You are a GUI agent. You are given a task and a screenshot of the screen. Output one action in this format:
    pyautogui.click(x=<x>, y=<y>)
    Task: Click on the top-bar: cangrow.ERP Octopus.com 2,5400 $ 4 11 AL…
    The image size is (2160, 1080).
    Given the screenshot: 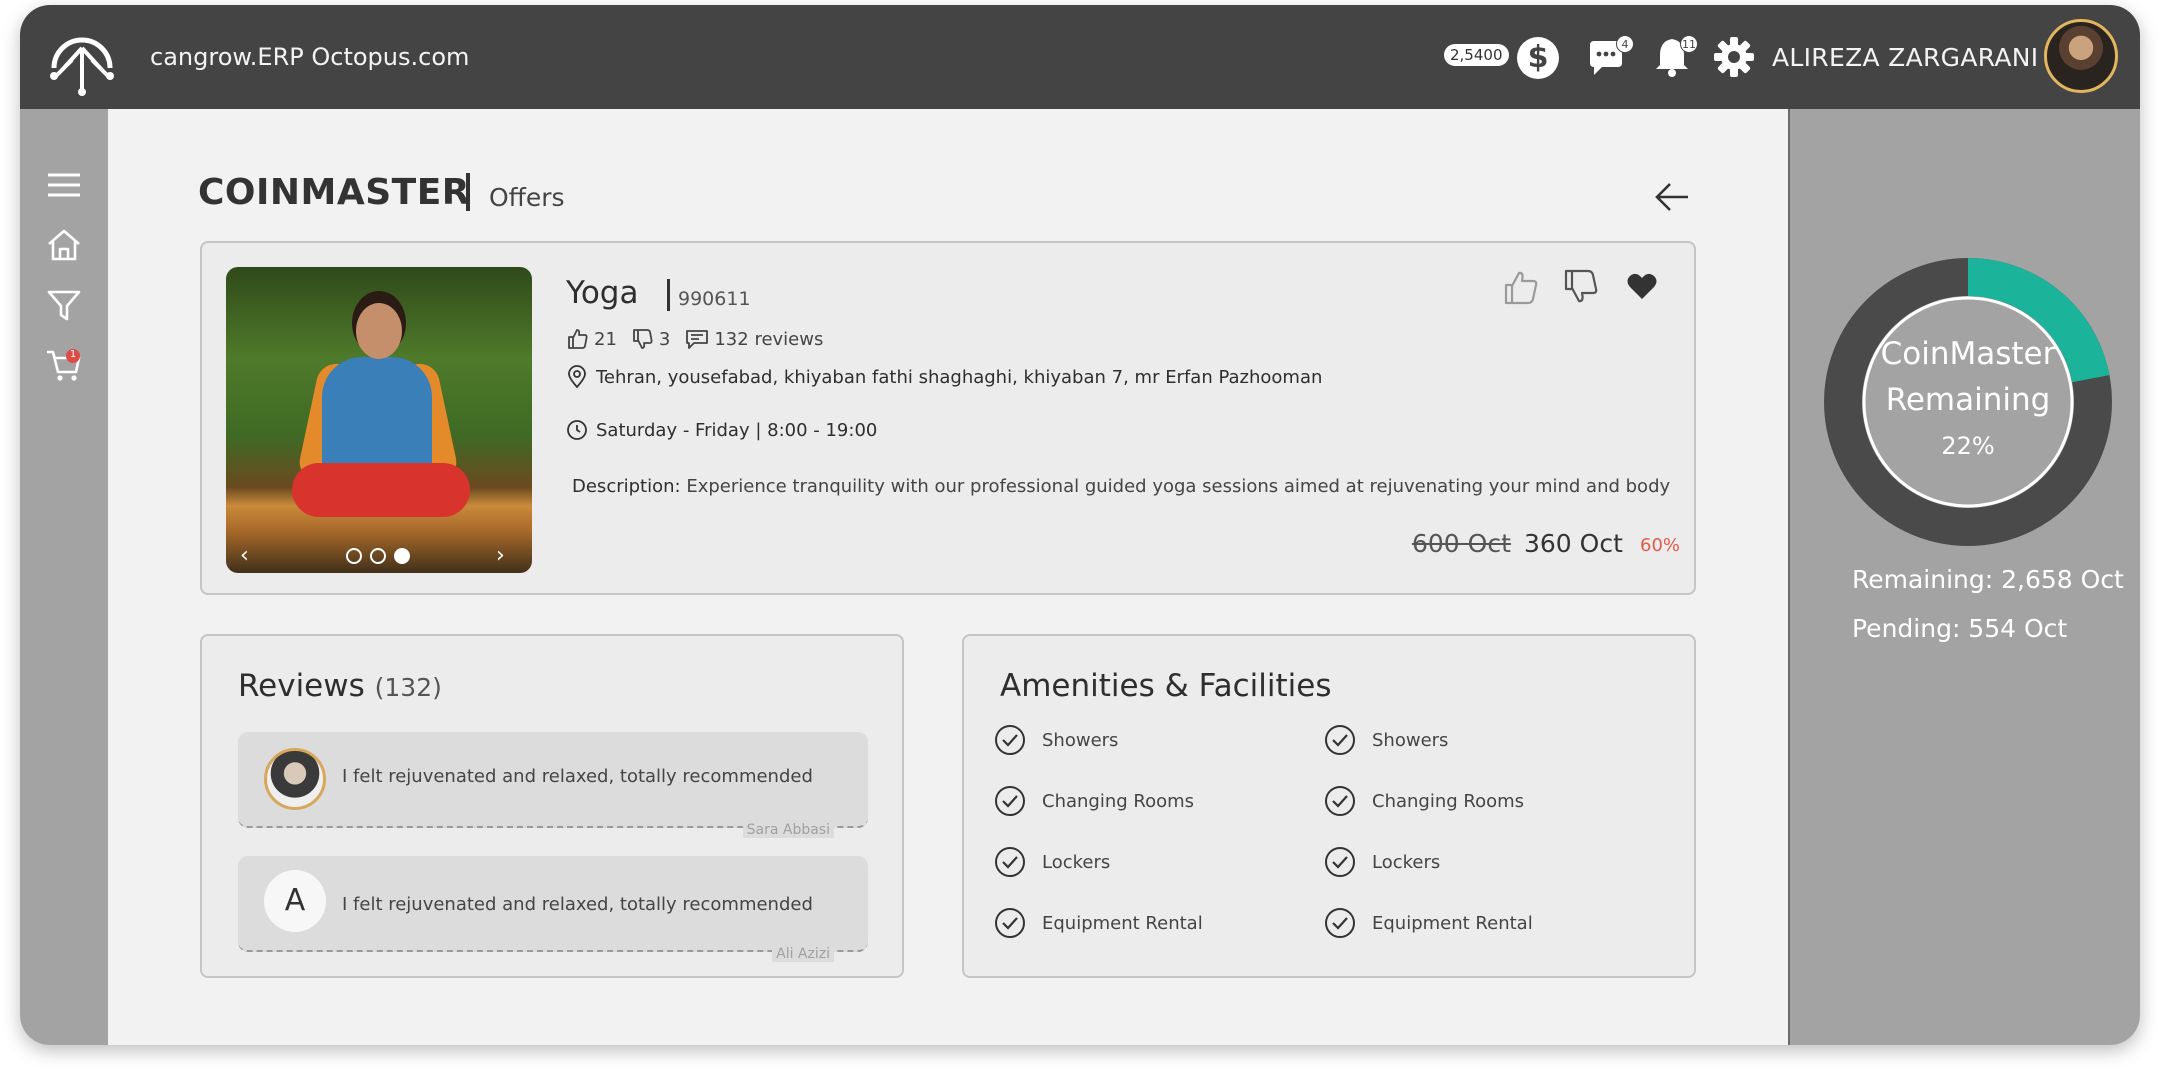 What is the action you would take?
    pyautogui.click(x=1080, y=57)
    